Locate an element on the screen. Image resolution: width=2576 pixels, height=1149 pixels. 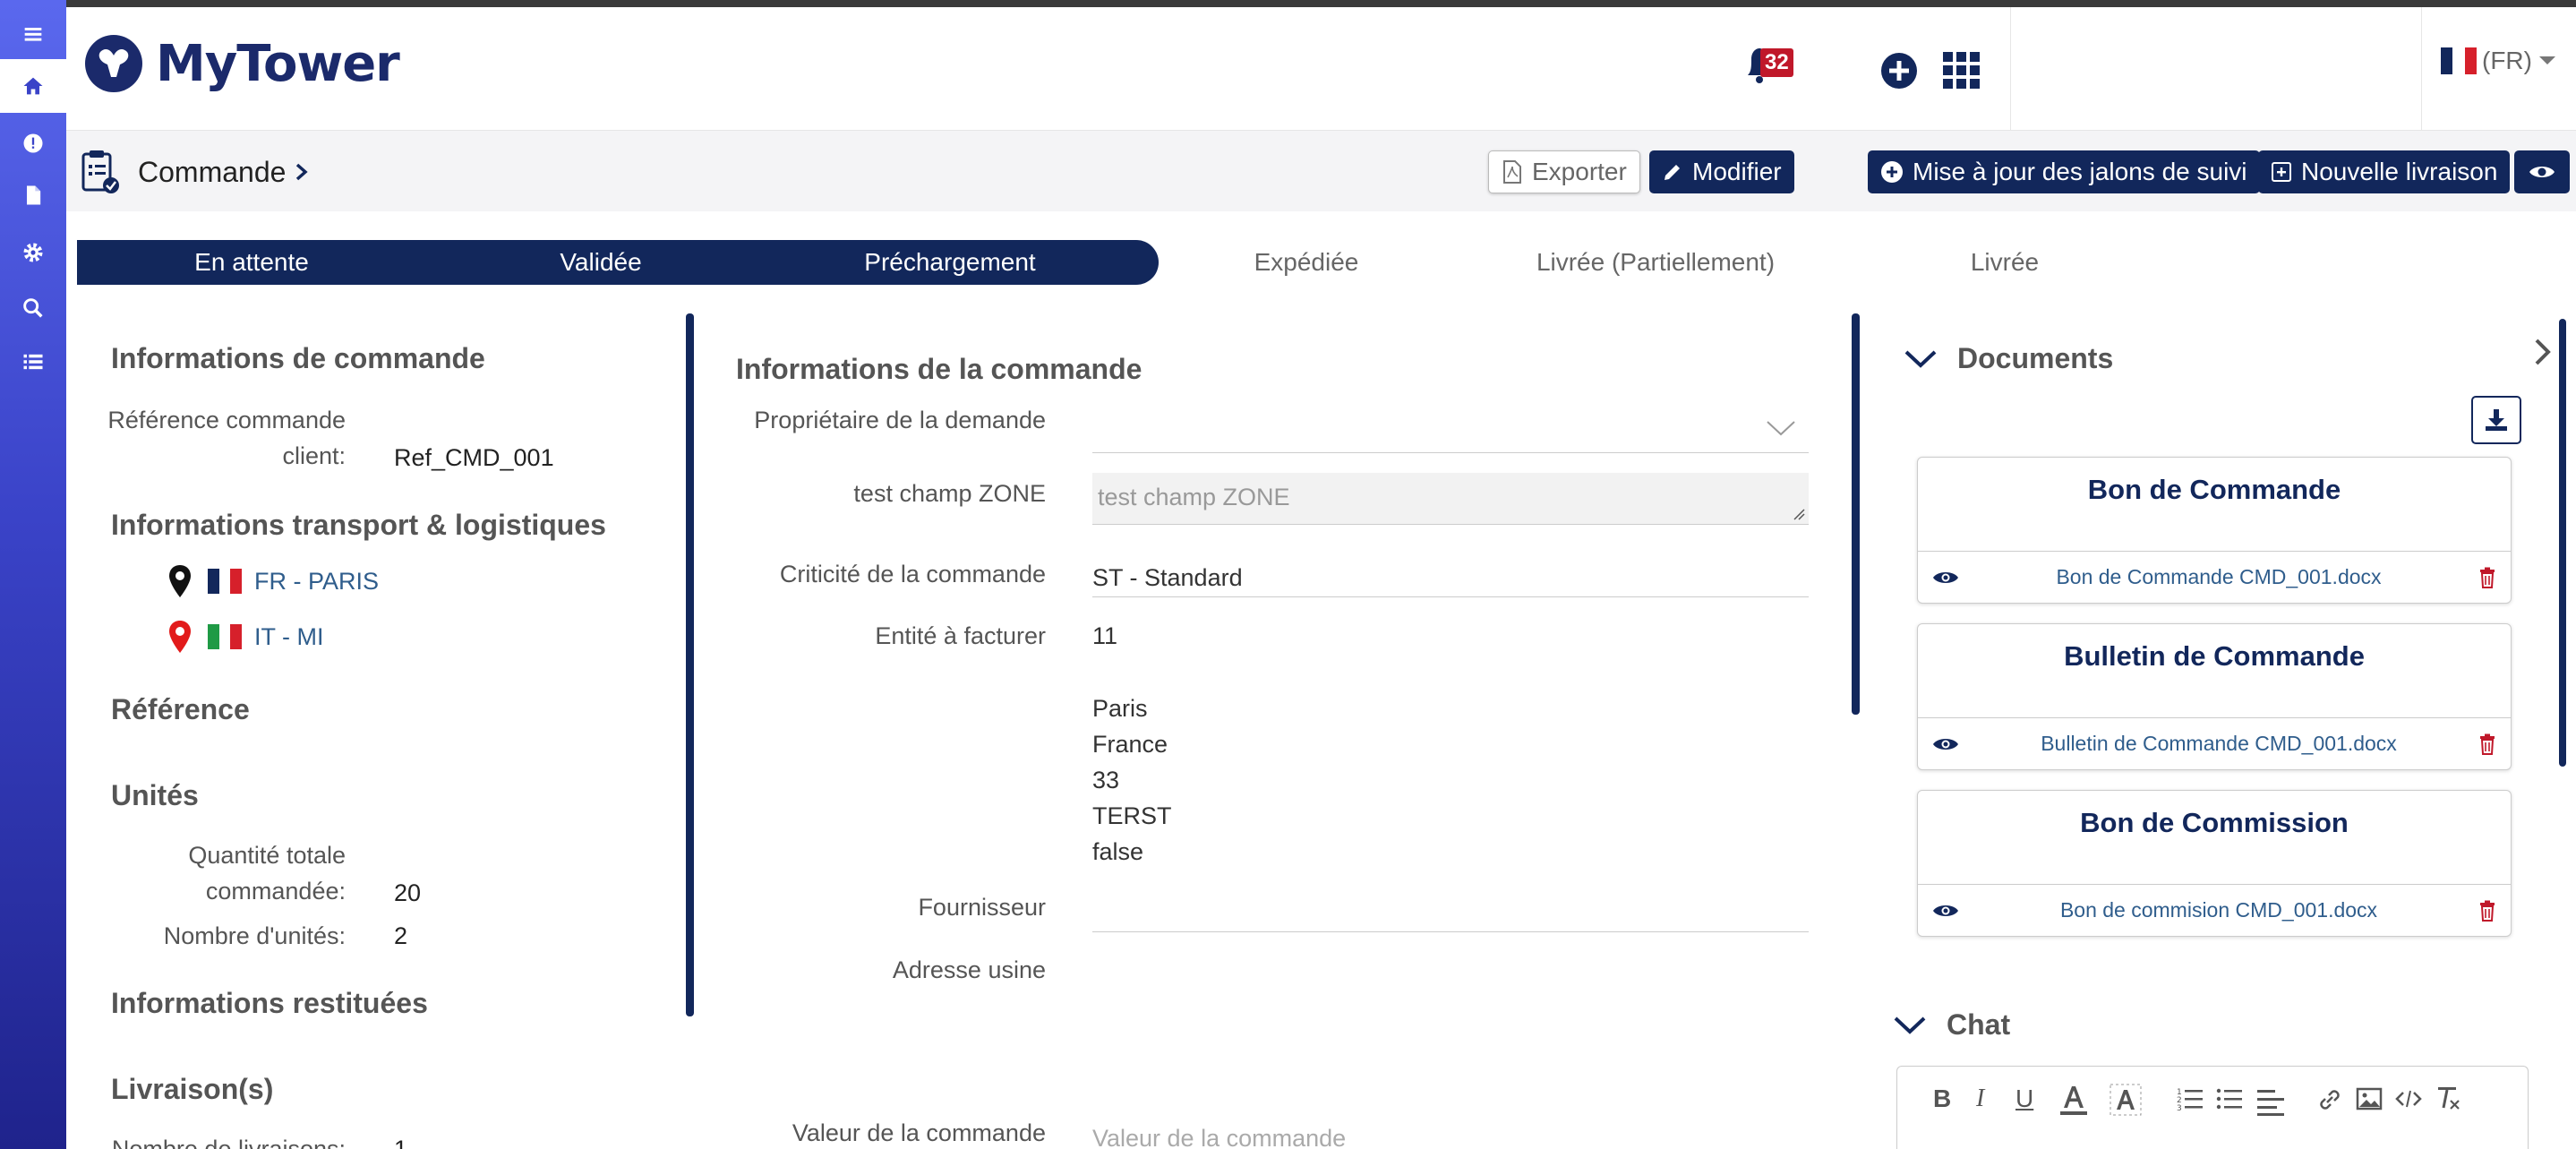
document-footer: Bulletin de Commande CMD_001.docx is located at coordinates (2215, 743).